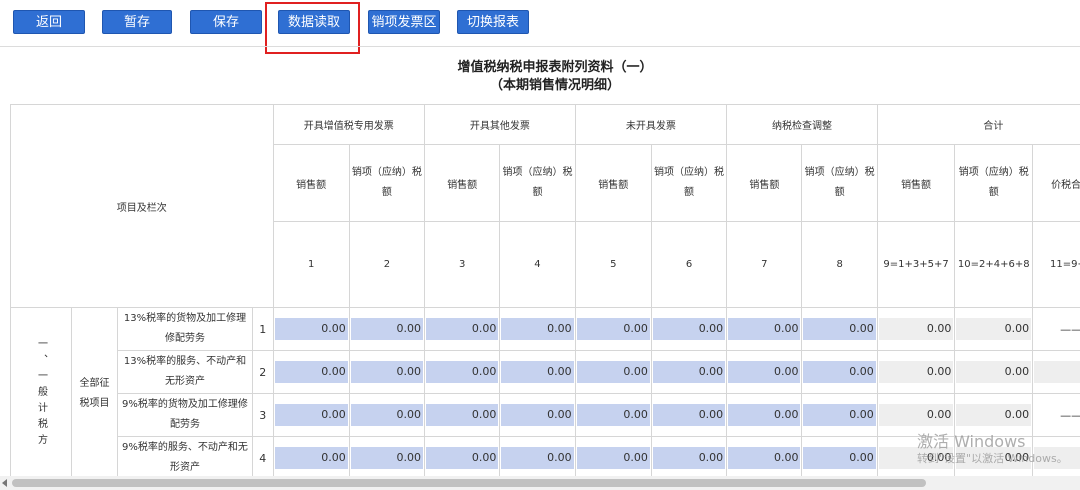  I want to click on horizontal-scrollbar, so click(540, 483).